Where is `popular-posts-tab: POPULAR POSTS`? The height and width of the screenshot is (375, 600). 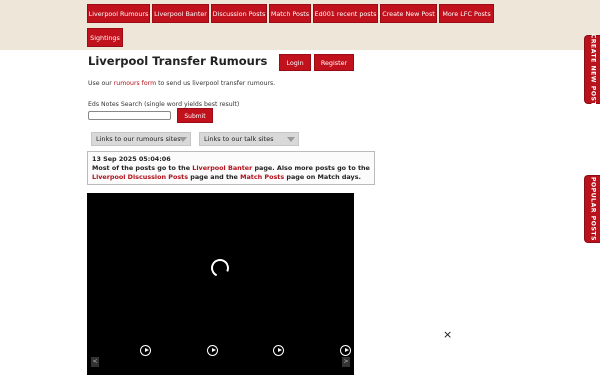 popular-posts-tab: POPULAR POSTS is located at coordinates (592, 209).